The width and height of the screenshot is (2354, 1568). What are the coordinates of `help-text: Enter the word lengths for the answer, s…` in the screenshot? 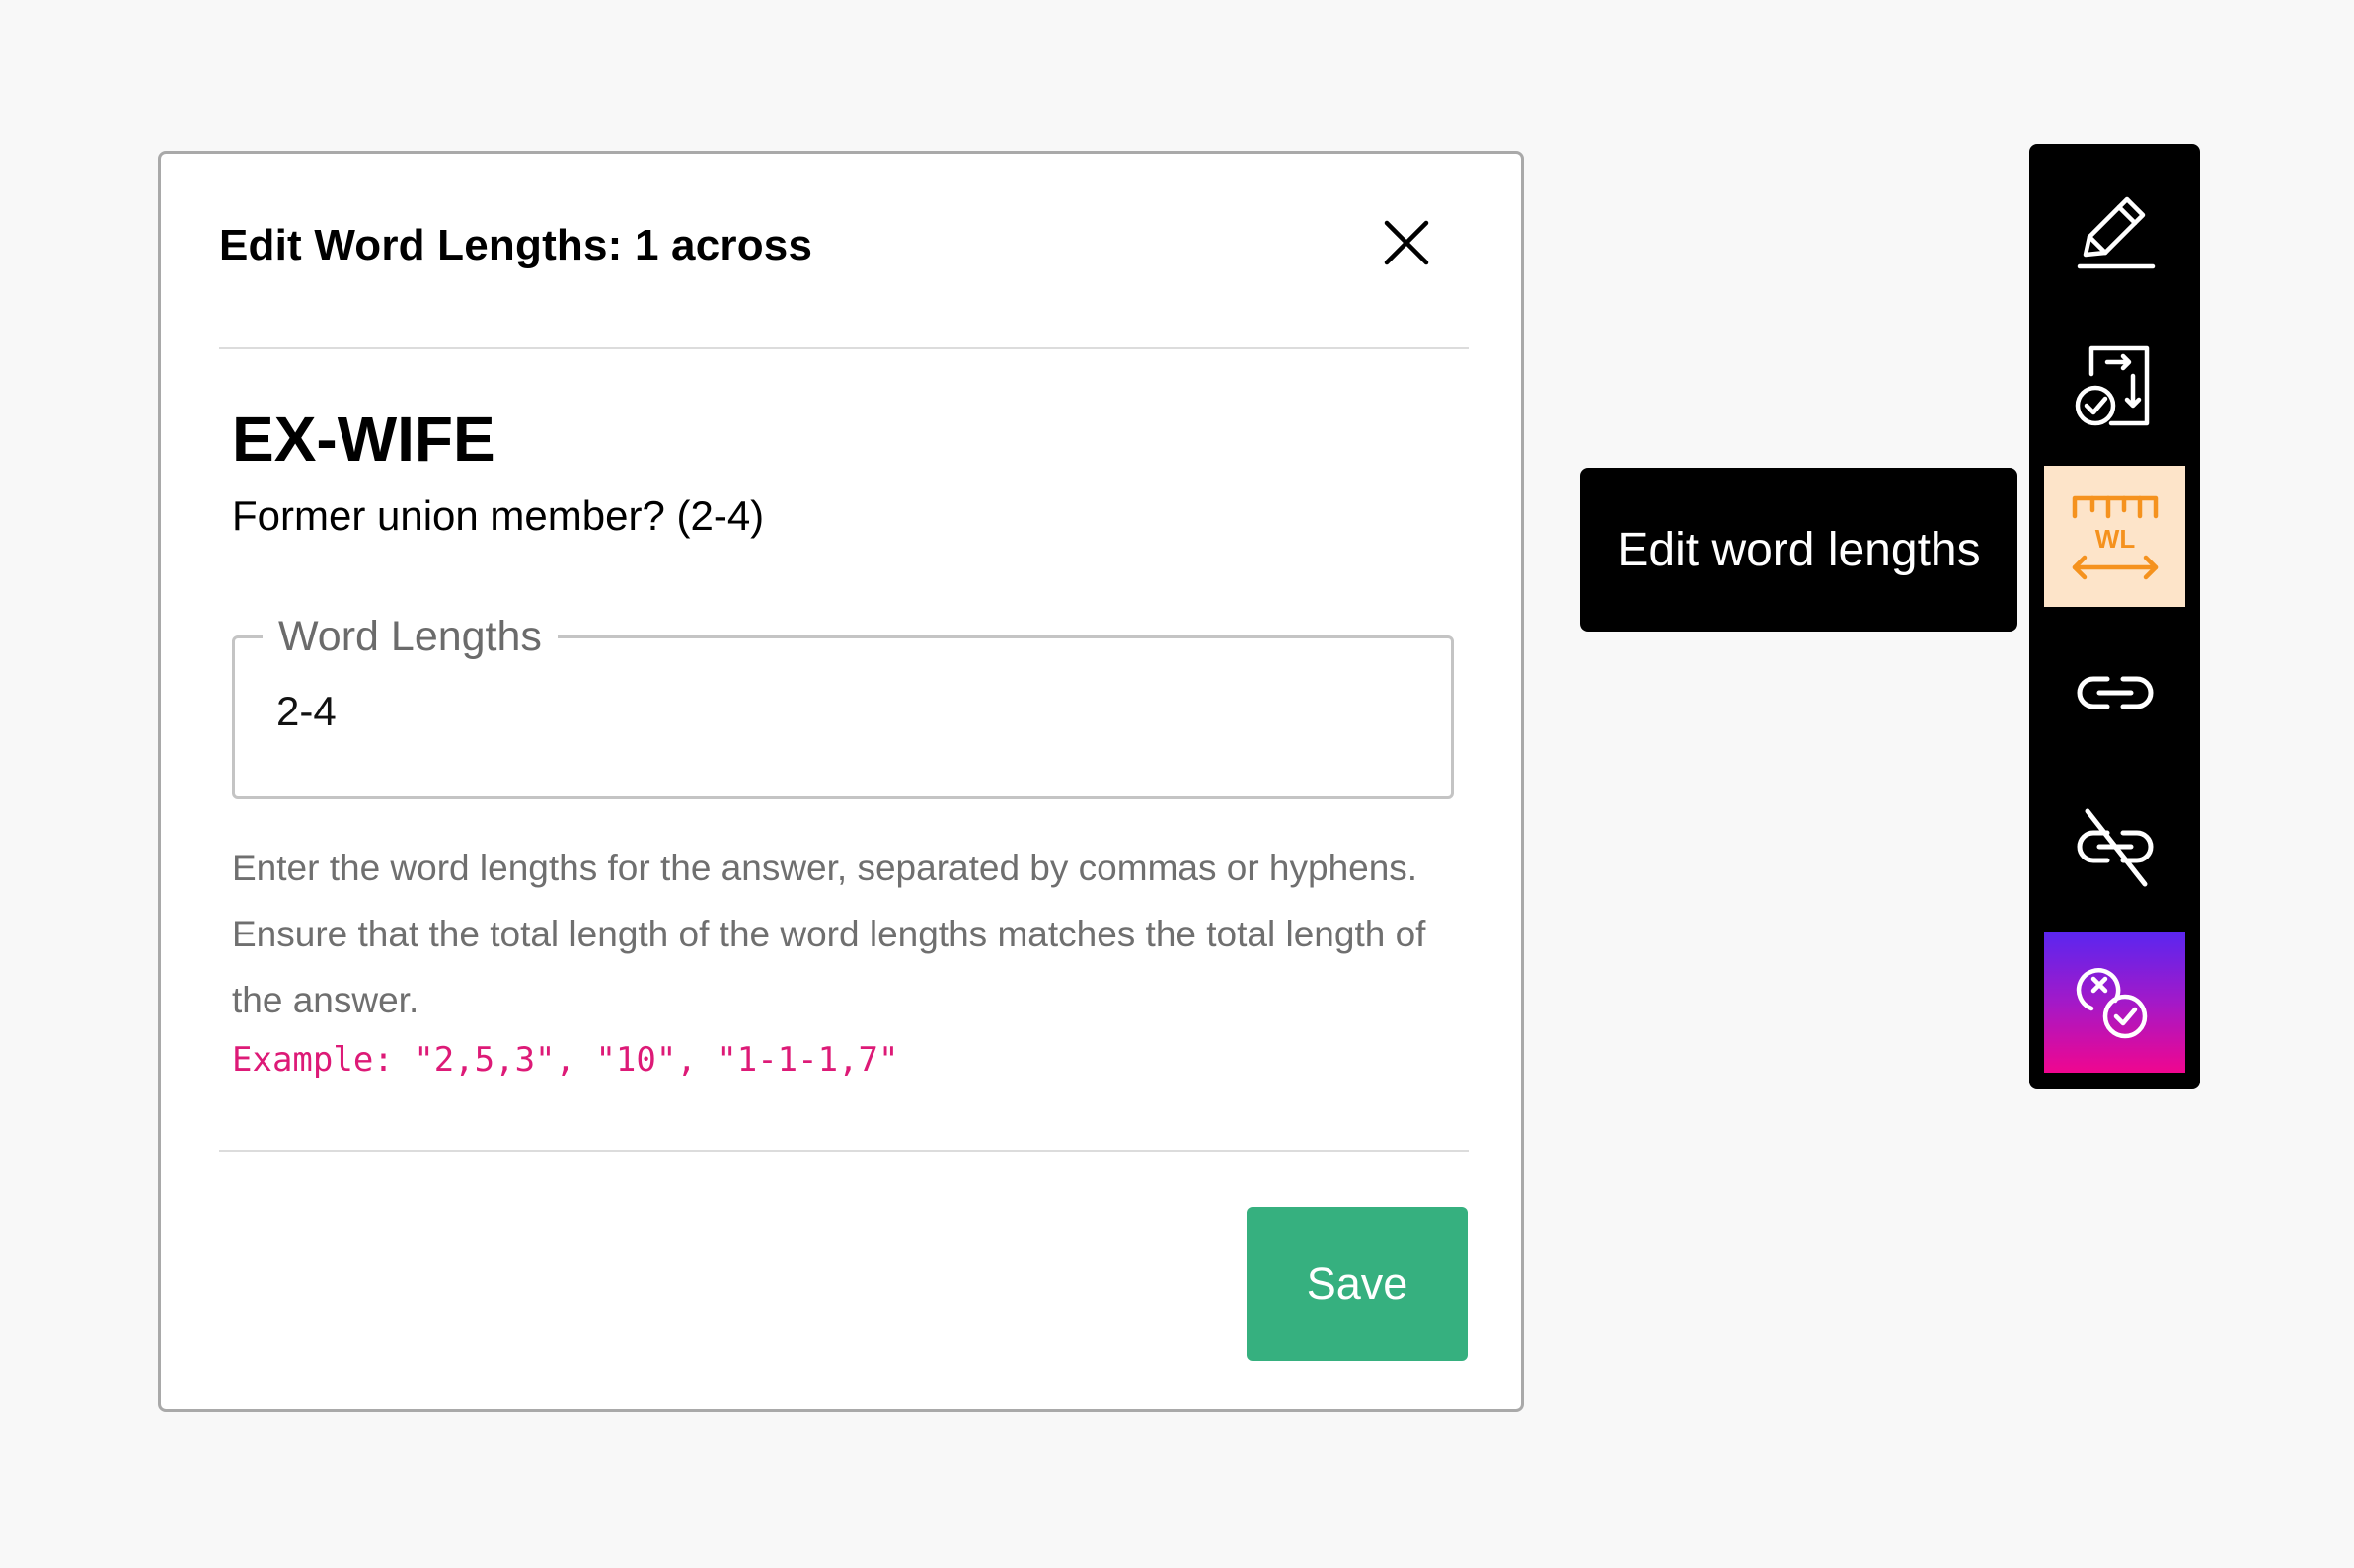 It's located at (829, 934).